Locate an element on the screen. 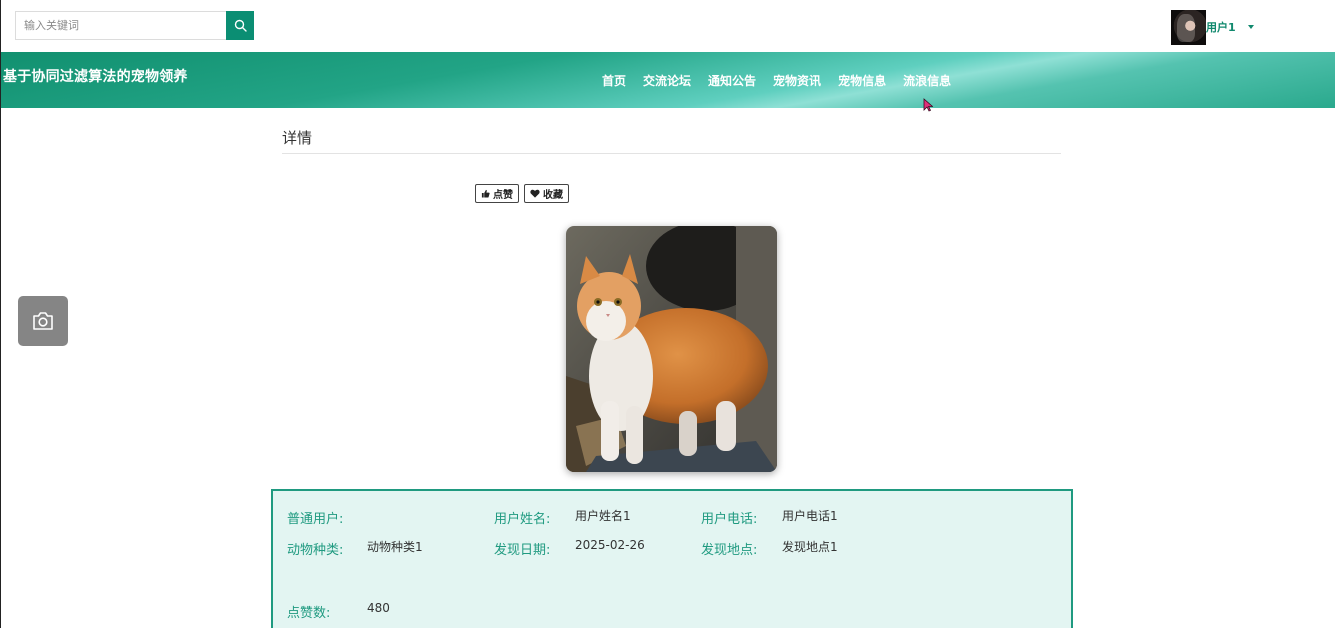 The height and width of the screenshot is (628, 1335). nav-item-notices: 通知公告 is located at coordinates (732, 80).